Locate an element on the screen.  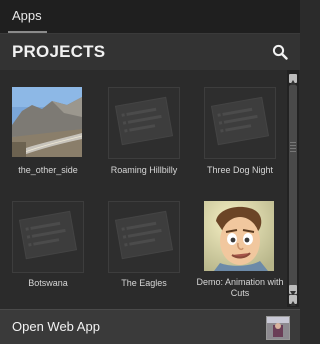
page-title: PROJECTS is located at coordinates (59, 51).